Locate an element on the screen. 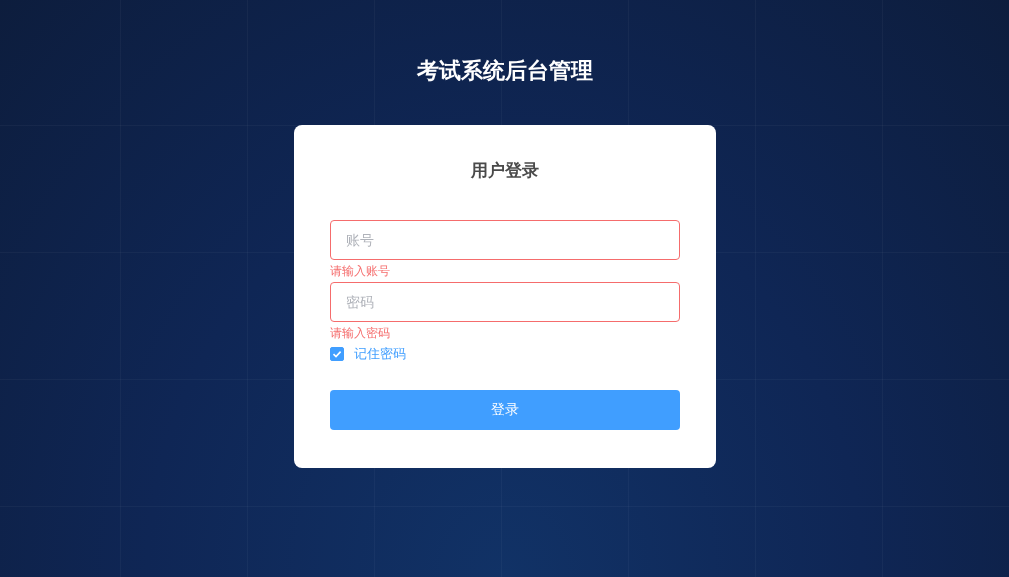 The image size is (1009, 577). login-button: 登录 is located at coordinates (504, 410).